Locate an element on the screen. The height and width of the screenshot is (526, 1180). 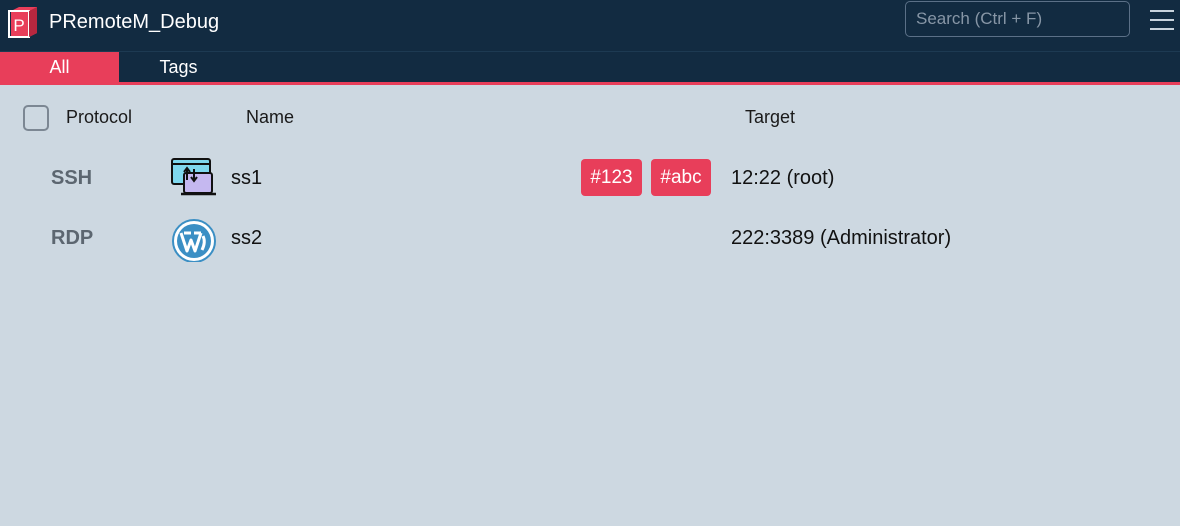
table-row: RDP ss2 222:3389 (Administrator) is located at coordinates (590, 238).